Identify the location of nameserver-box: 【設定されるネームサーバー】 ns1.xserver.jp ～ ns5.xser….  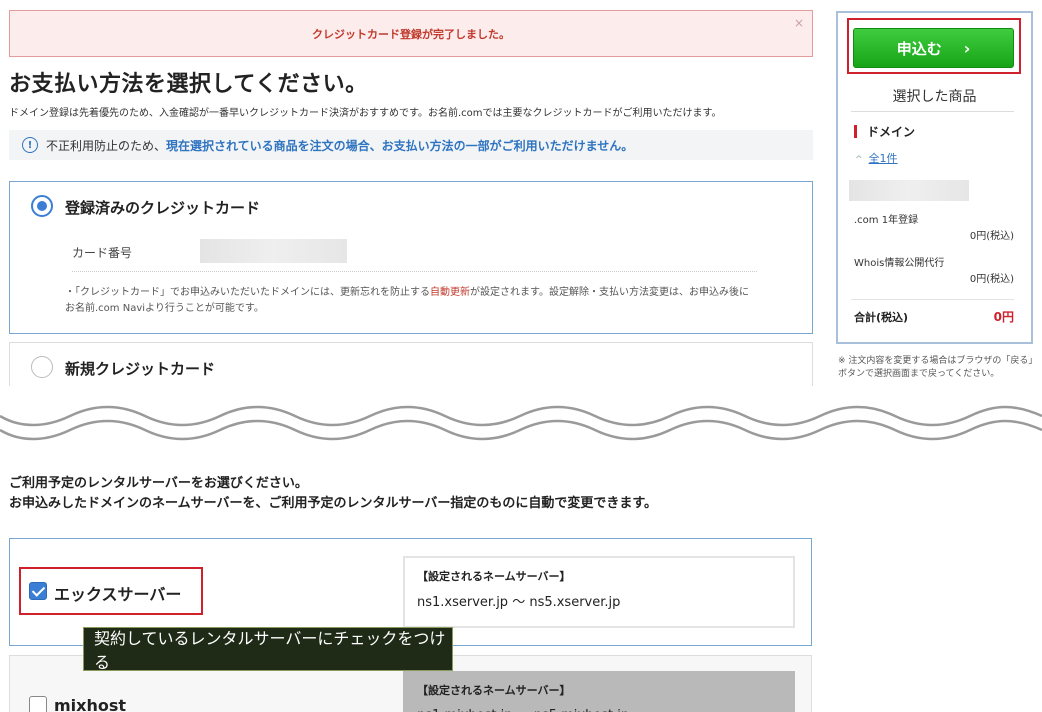
(599, 592).